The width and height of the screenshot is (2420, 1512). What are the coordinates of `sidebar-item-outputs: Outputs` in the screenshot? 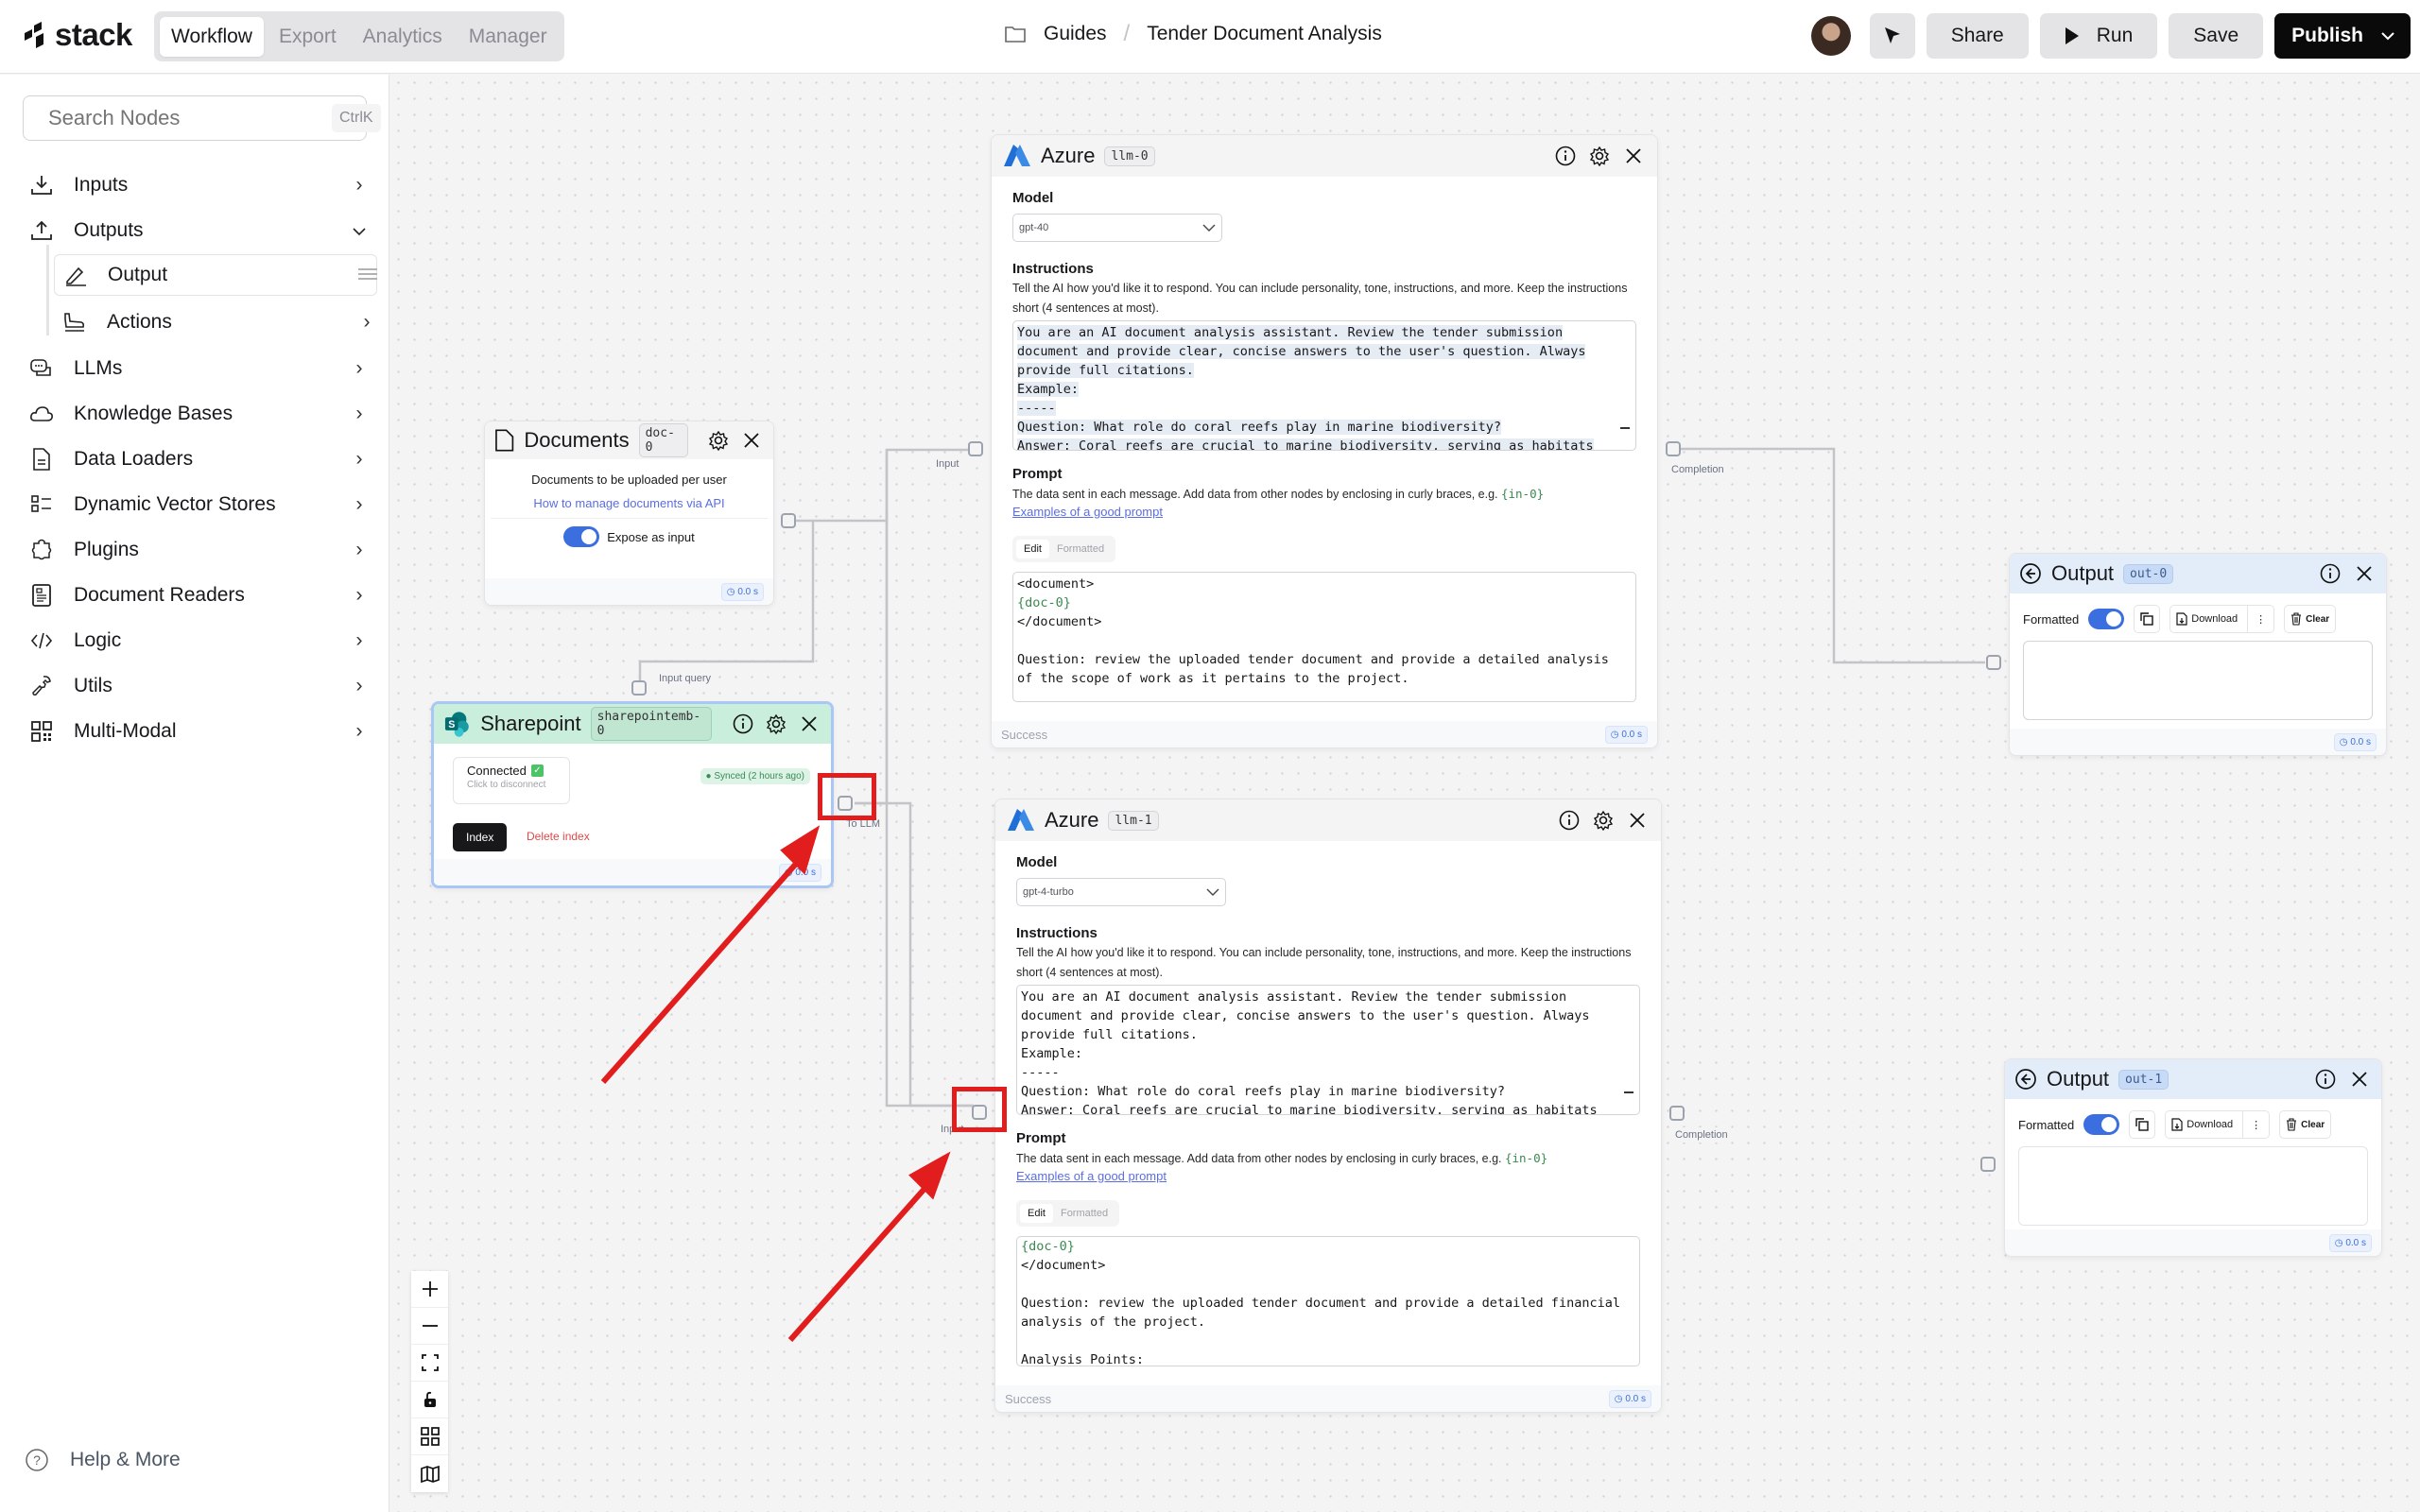 It's located at (198, 230).